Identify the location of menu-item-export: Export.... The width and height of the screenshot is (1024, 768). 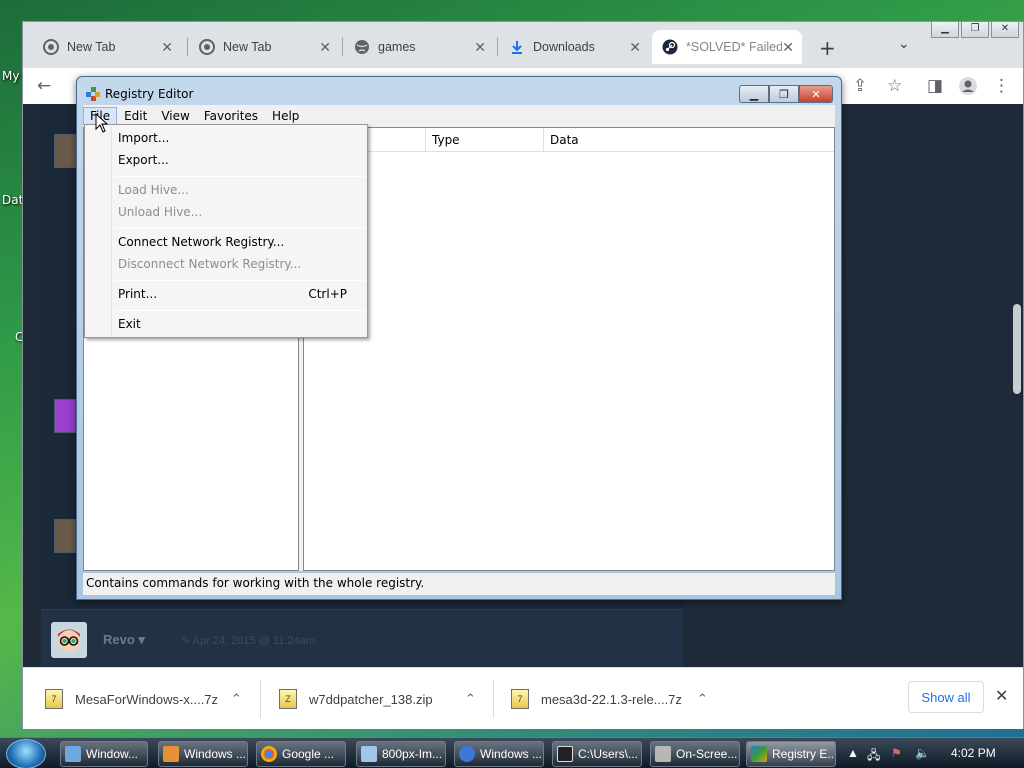
(143, 160).